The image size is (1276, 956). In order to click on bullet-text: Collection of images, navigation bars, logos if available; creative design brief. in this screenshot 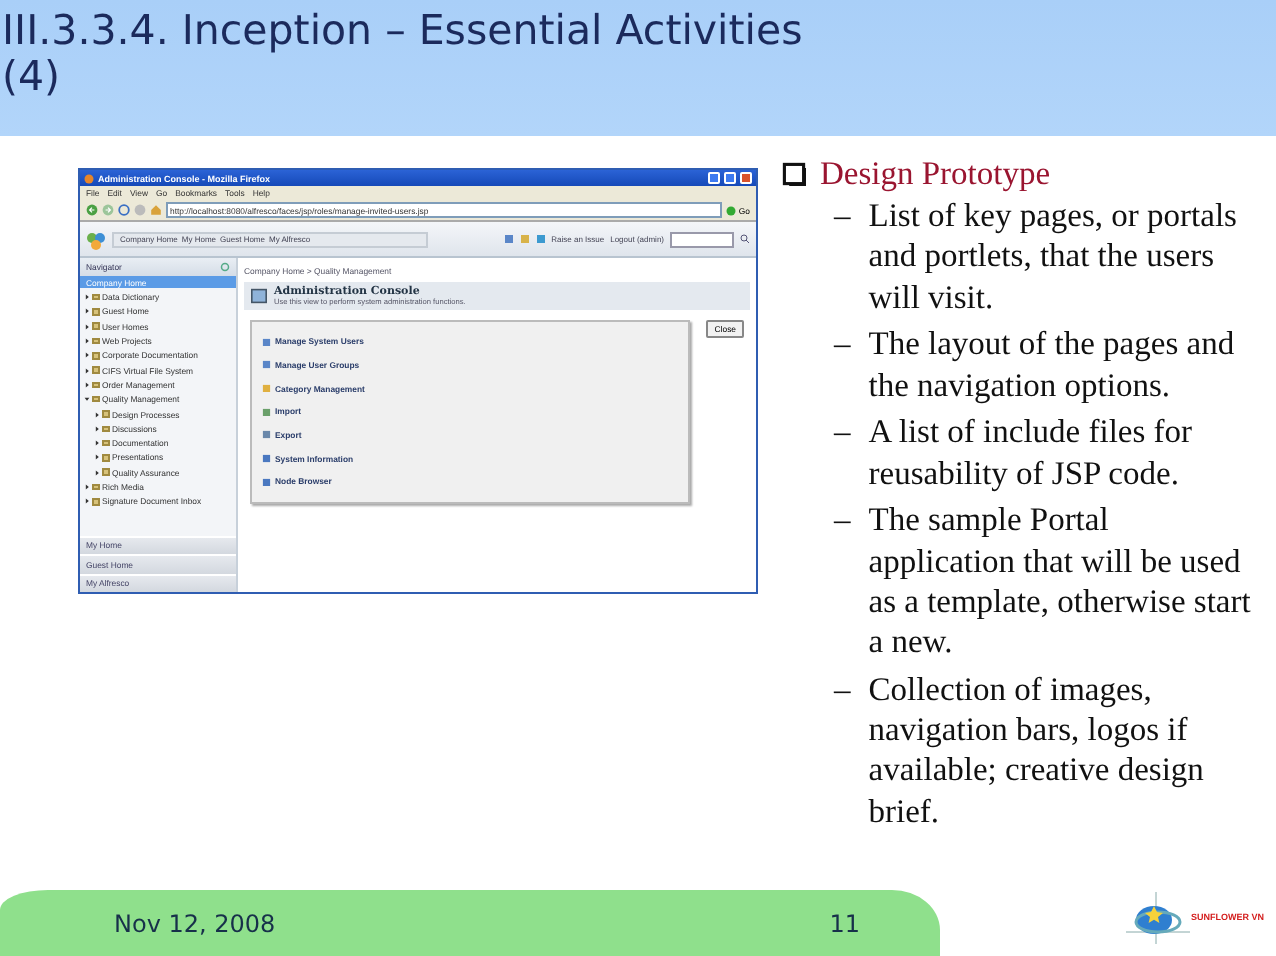, I will do `click(1037, 751)`.